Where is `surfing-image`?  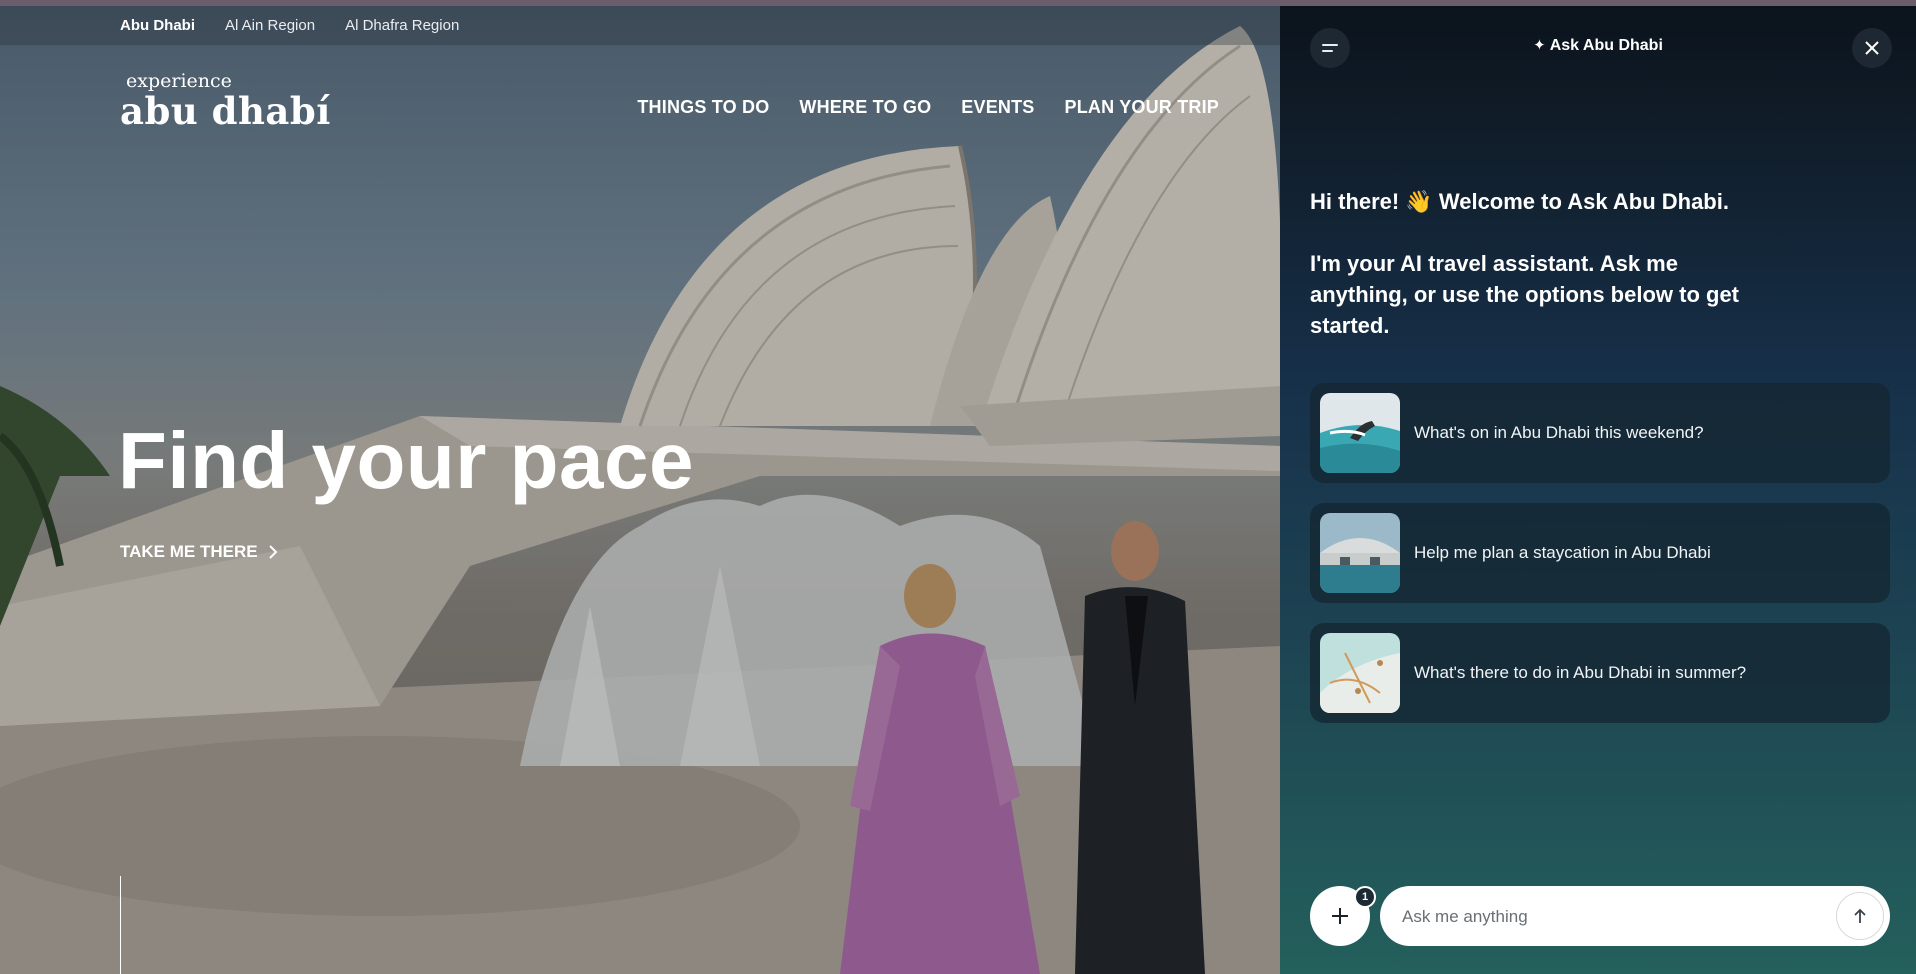 surfing-image is located at coordinates (1360, 433).